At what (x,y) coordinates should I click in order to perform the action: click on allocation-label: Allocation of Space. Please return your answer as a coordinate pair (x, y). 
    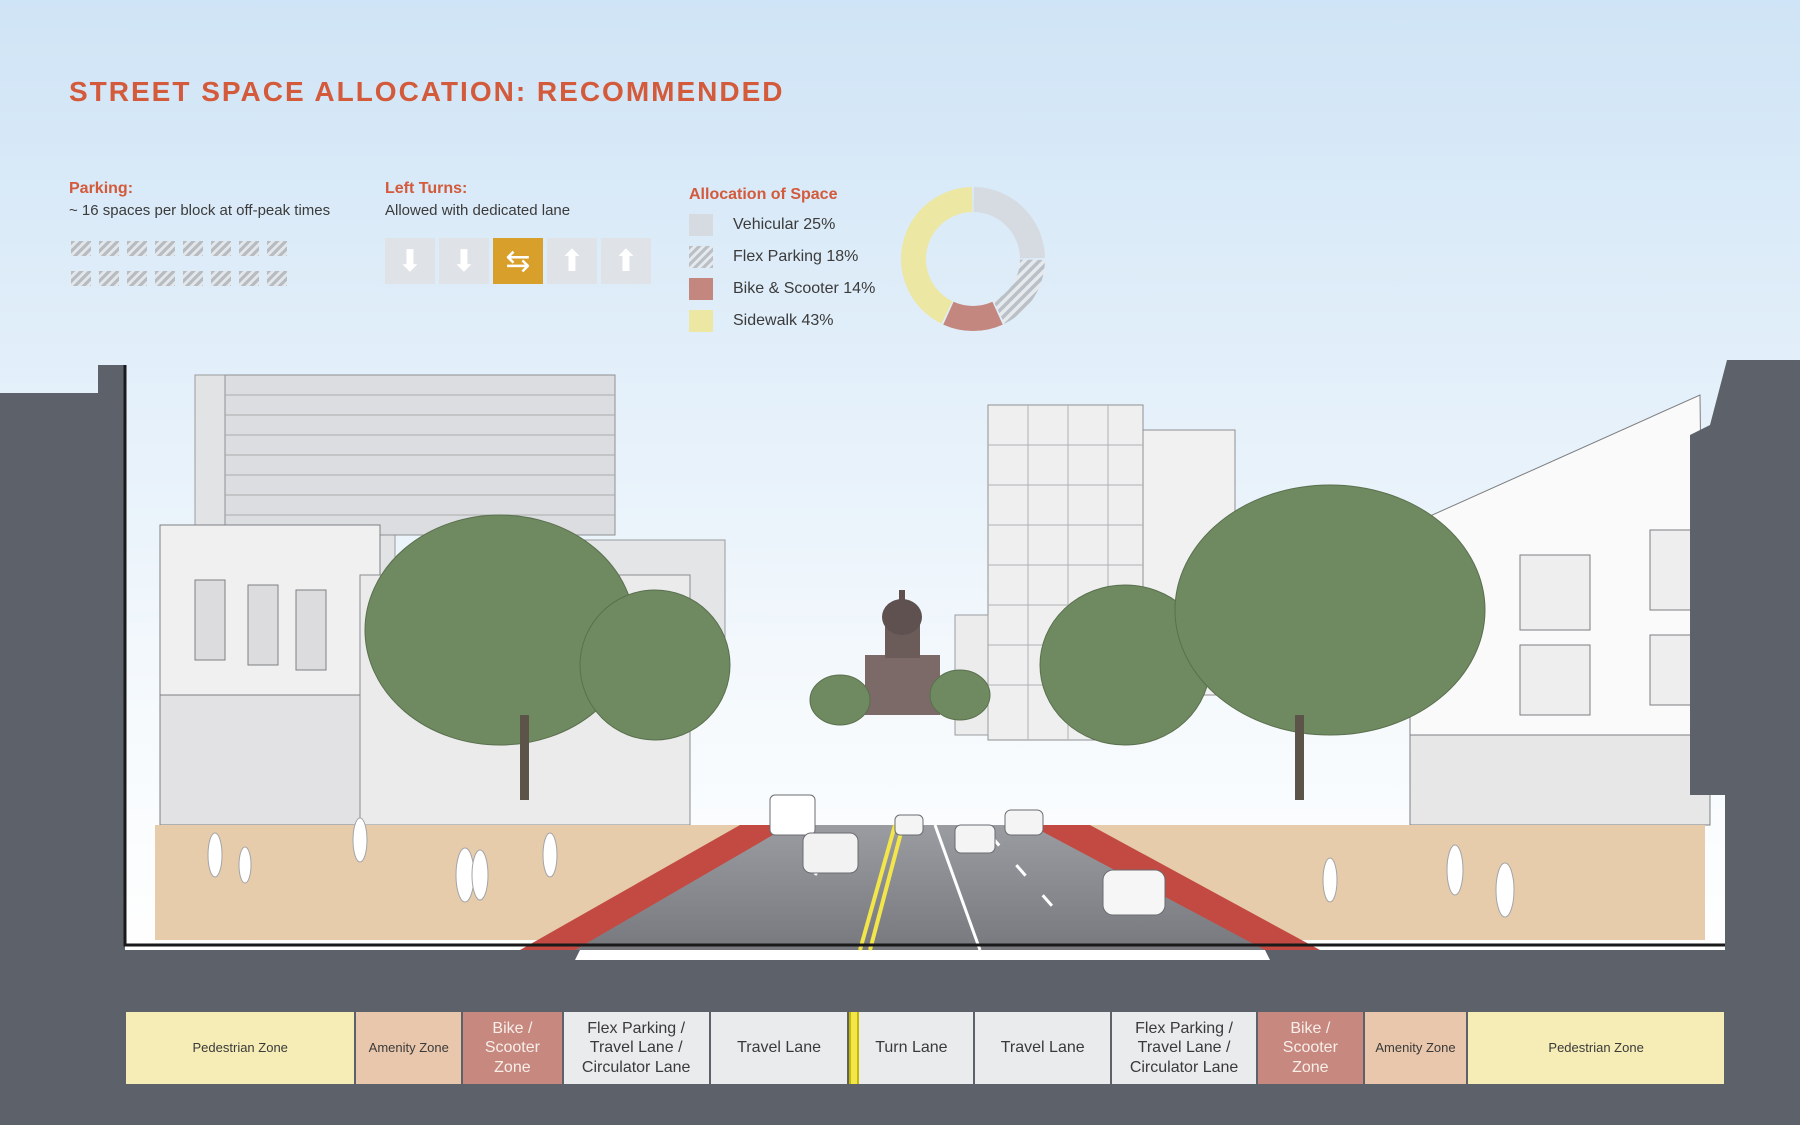
    Looking at the image, I should click on (763, 194).